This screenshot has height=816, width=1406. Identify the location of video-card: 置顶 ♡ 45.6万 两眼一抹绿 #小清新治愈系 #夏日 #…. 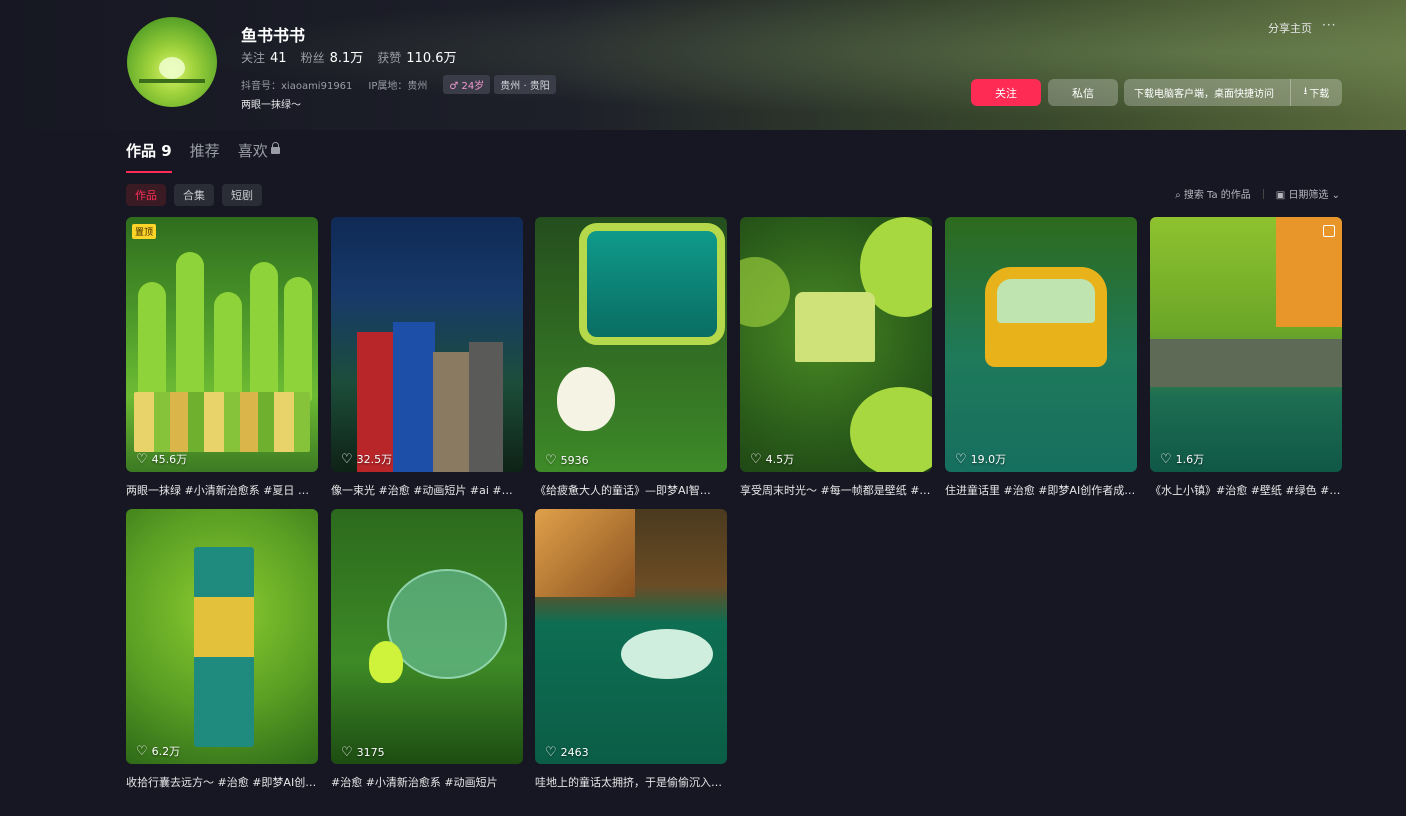
(222, 357).